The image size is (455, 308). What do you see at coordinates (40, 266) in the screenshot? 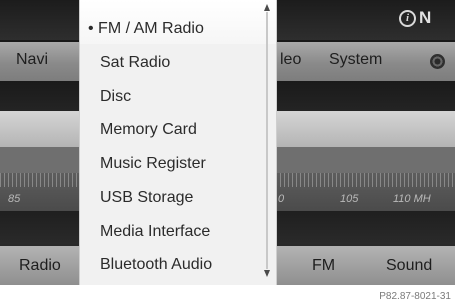
I see `function-radio: Radio` at bounding box center [40, 266].